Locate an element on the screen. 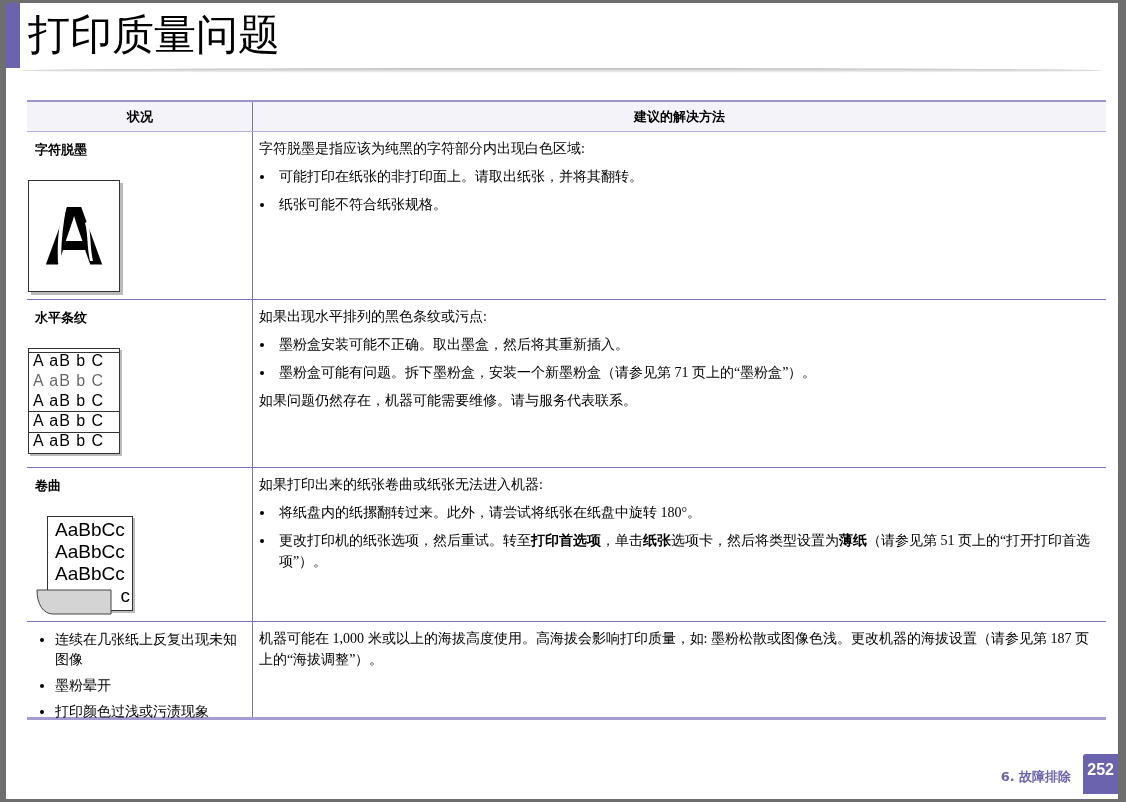 This screenshot has height=802, width=1126. solution-item: 更改打印机的纸张选项，然后重试。转至打印首选项，单击纸张选项卡，然后将类型设置为薄纸（请参见第 51 页上的“打开打印首选项”）。 is located at coordinates (685, 551).